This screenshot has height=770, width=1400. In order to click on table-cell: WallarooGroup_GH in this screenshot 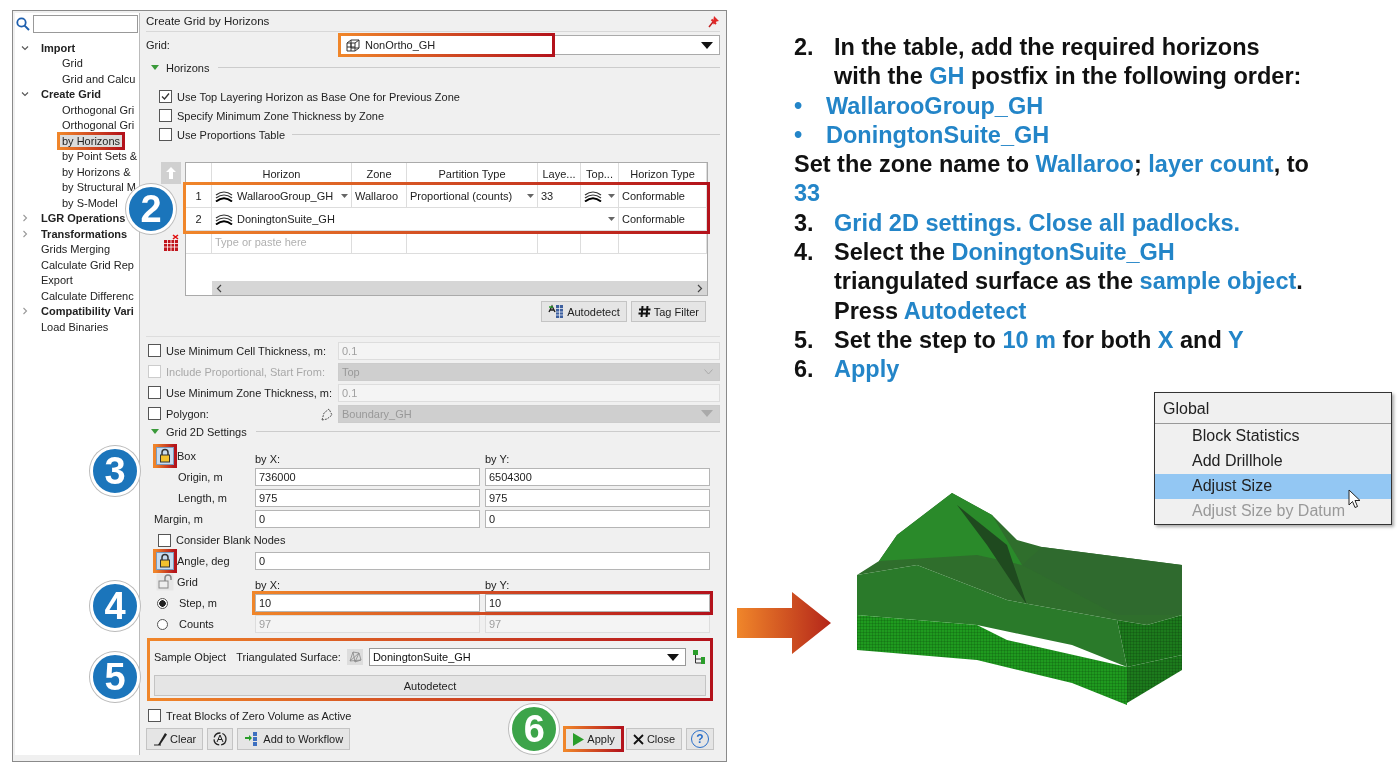, I will do `click(285, 196)`.